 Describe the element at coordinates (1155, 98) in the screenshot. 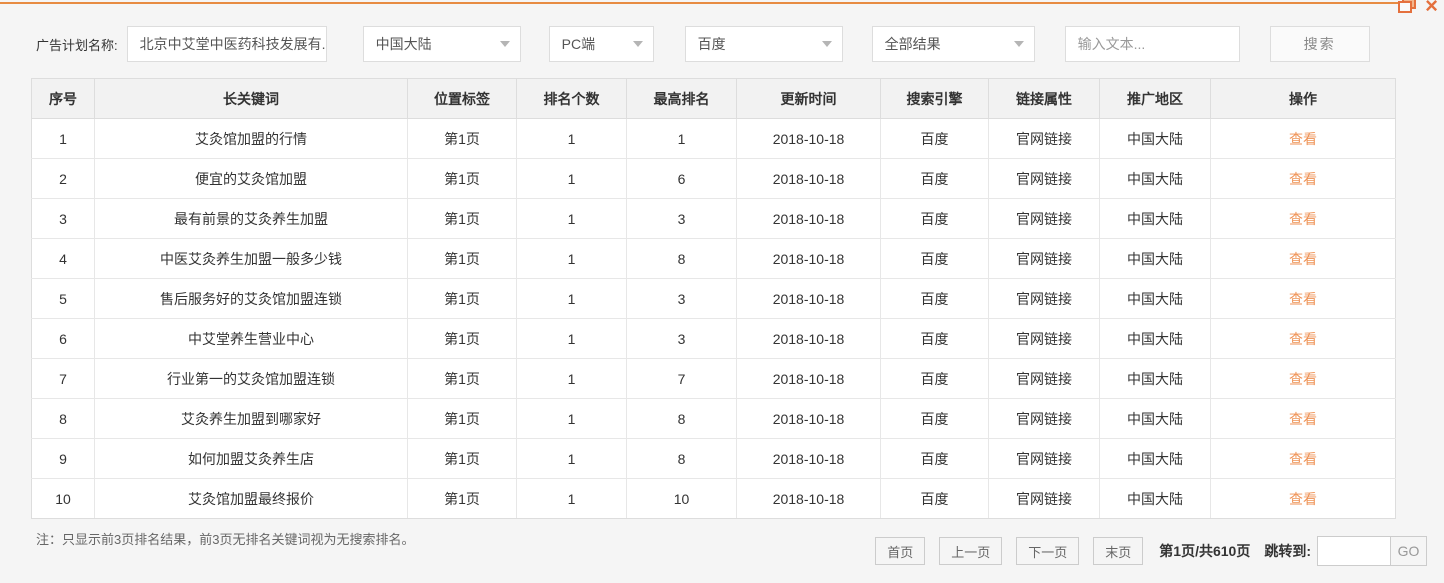

I see `header-promo-region: 推广地区` at that location.